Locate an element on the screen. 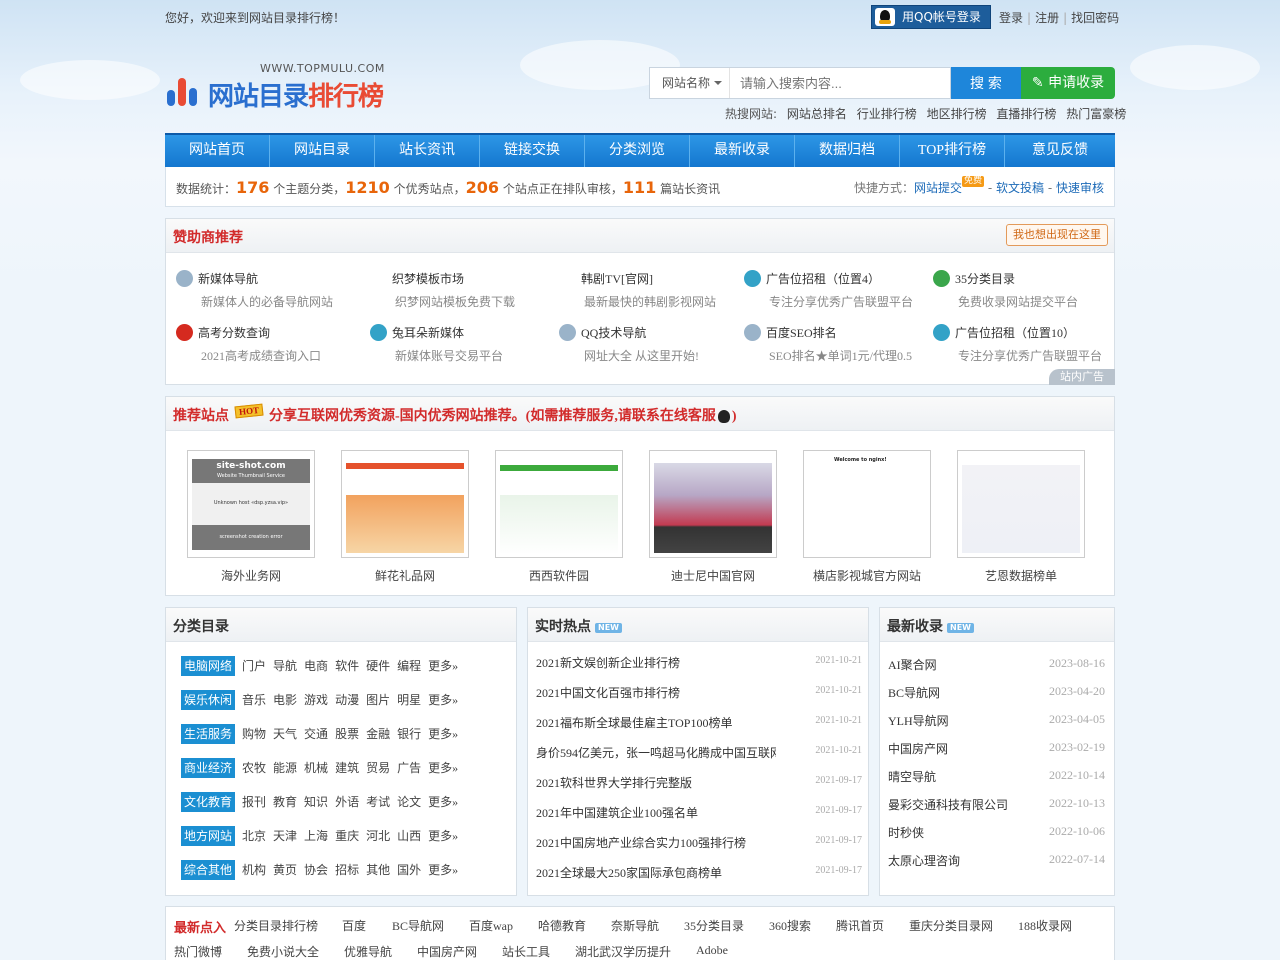 Image resolution: width=1280 pixels, height=960 pixels. category-link: 游戏 is located at coordinates (316, 700).